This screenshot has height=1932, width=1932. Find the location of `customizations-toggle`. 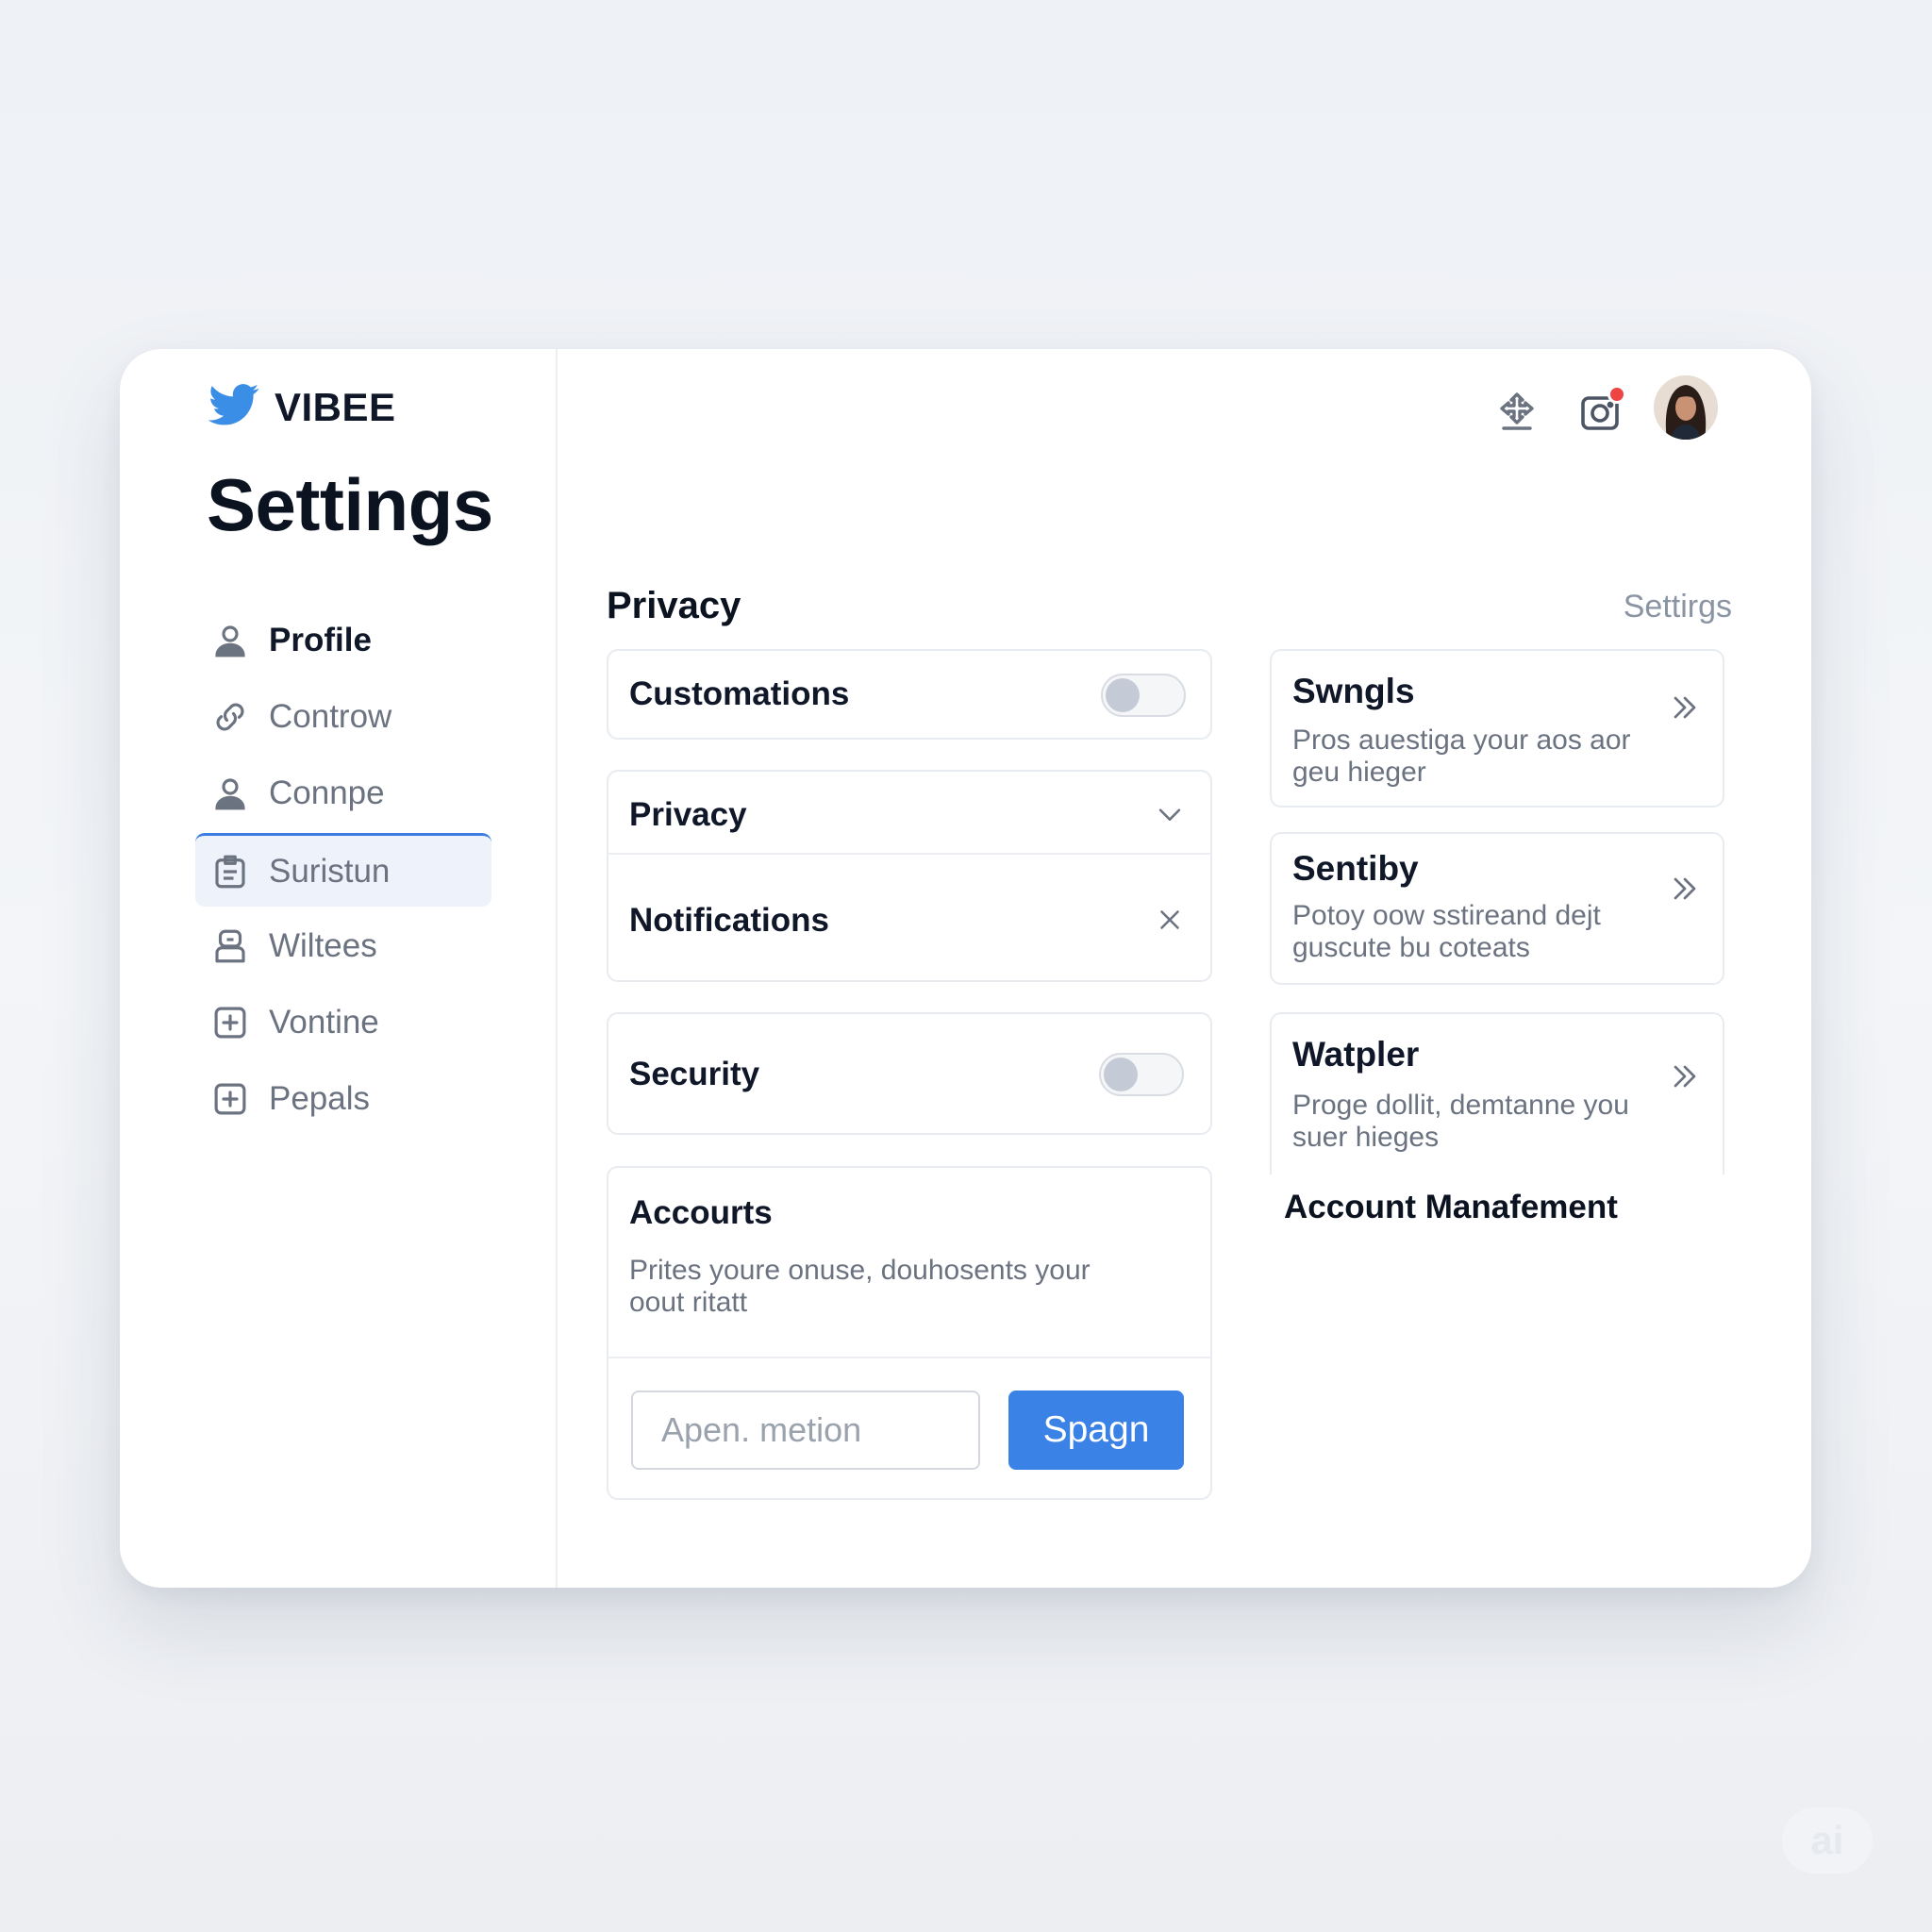

customizations-toggle is located at coordinates (1143, 696).